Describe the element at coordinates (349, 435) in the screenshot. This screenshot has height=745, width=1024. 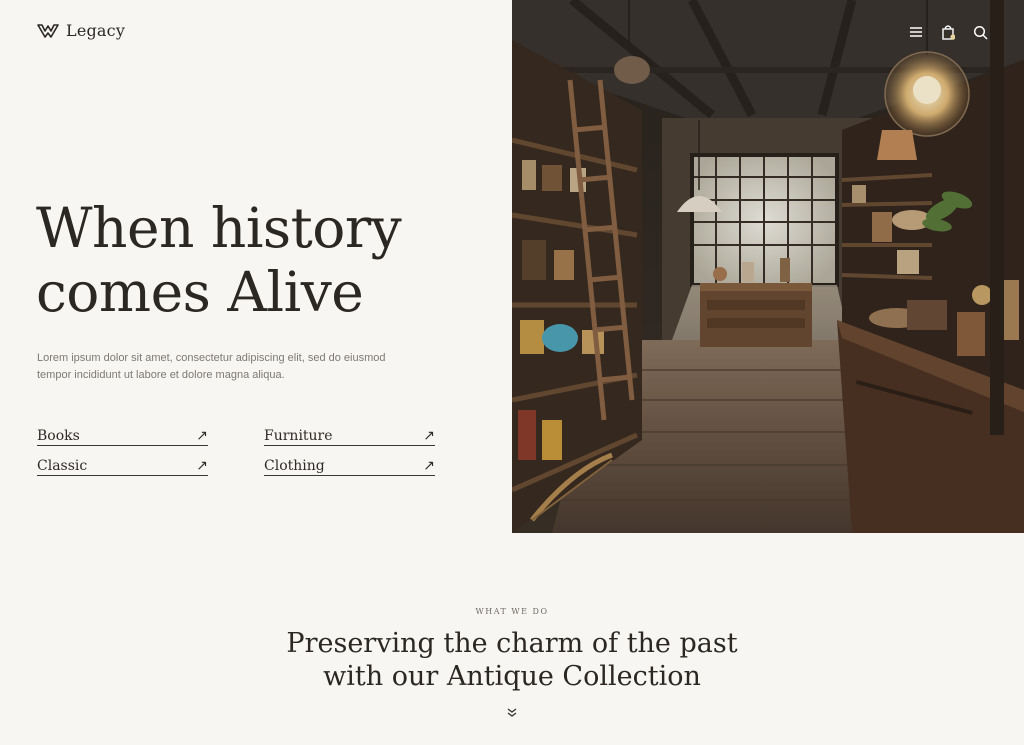
I see `category-link-furniture: Furniture ↗` at that location.